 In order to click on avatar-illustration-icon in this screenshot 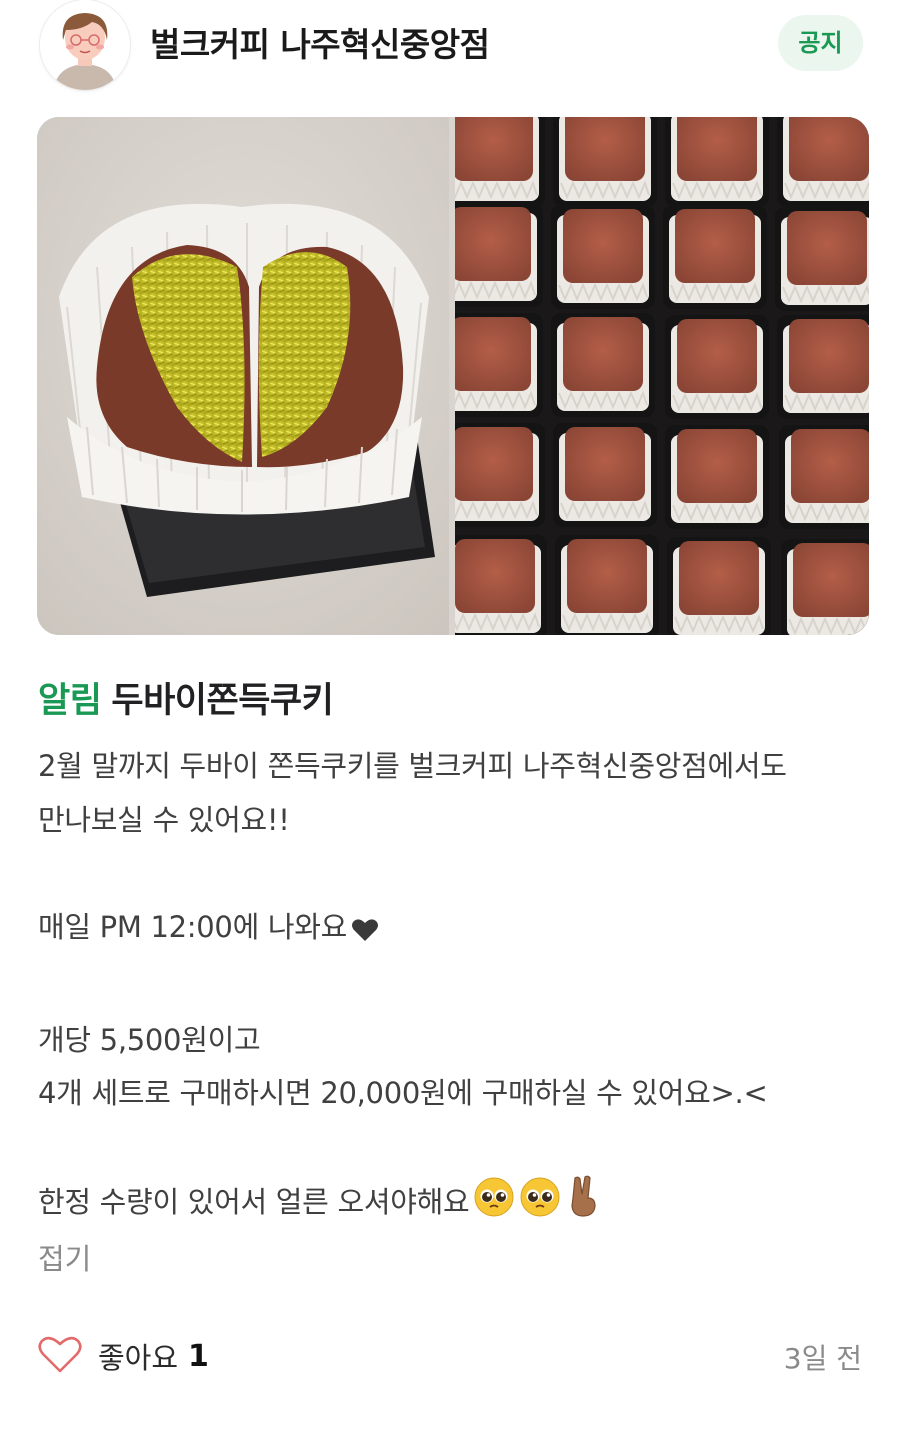, I will do `click(85, 45)`.